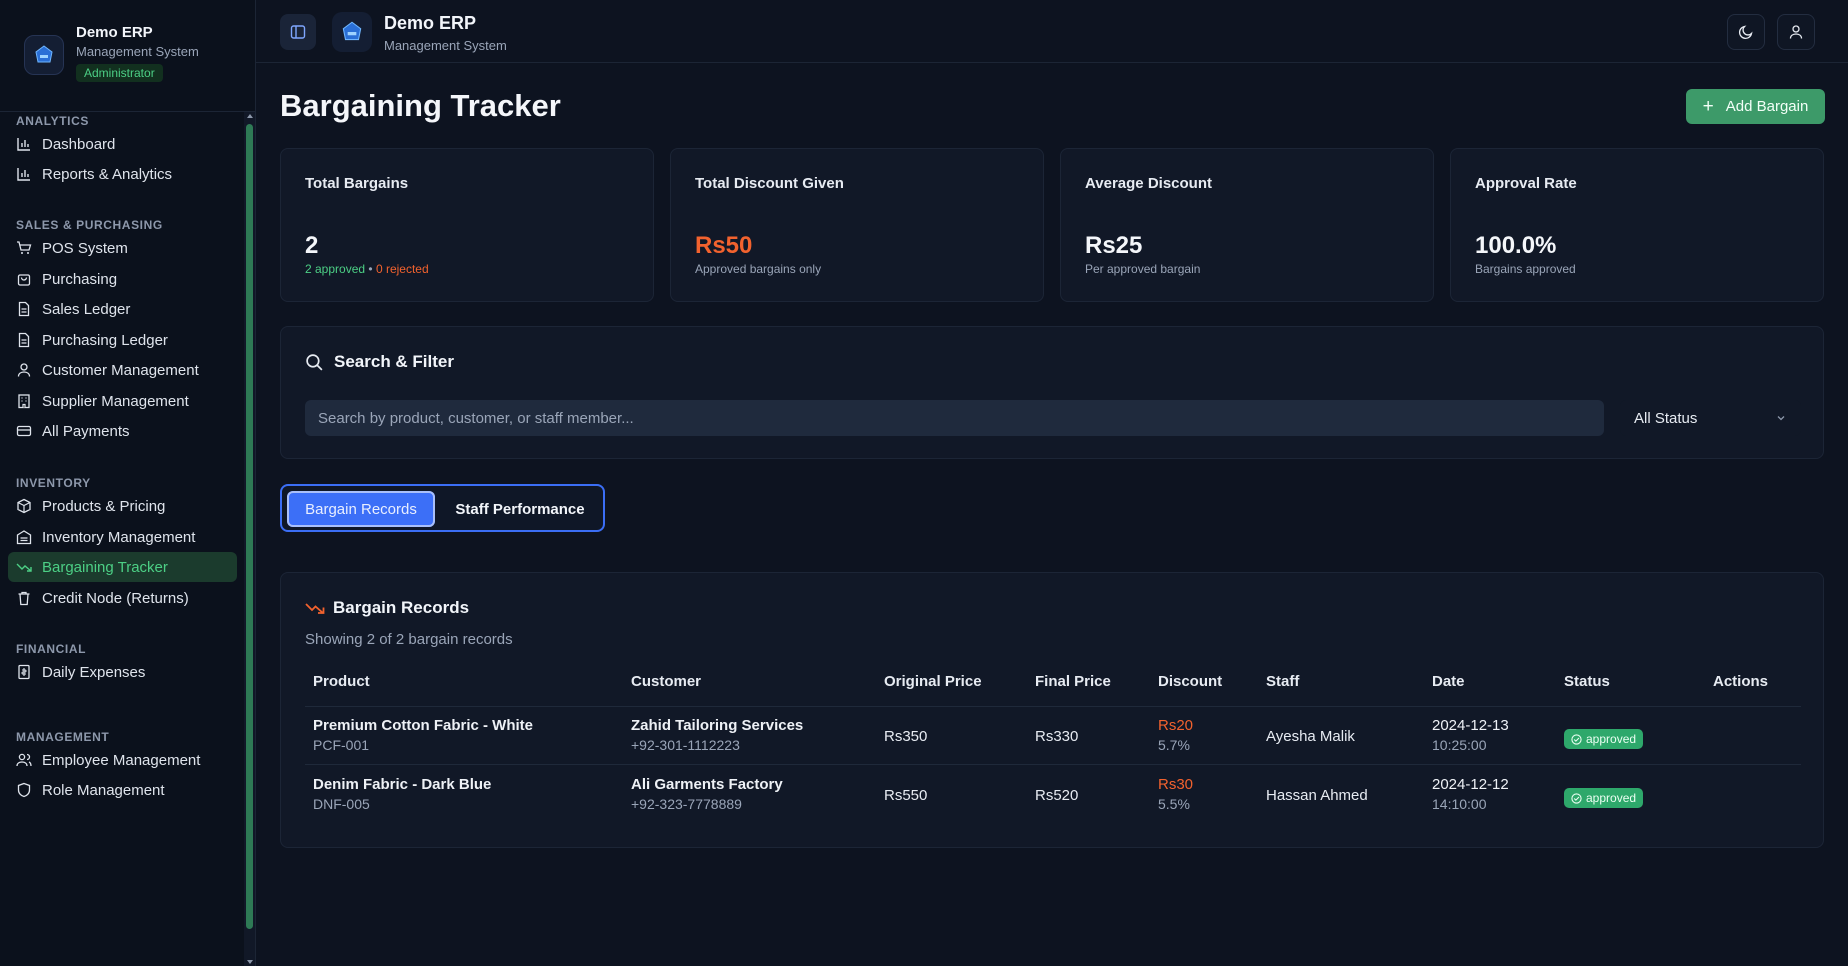  I want to click on sidebar-item-sales-ledger: Sales Ledger, so click(122, 309).